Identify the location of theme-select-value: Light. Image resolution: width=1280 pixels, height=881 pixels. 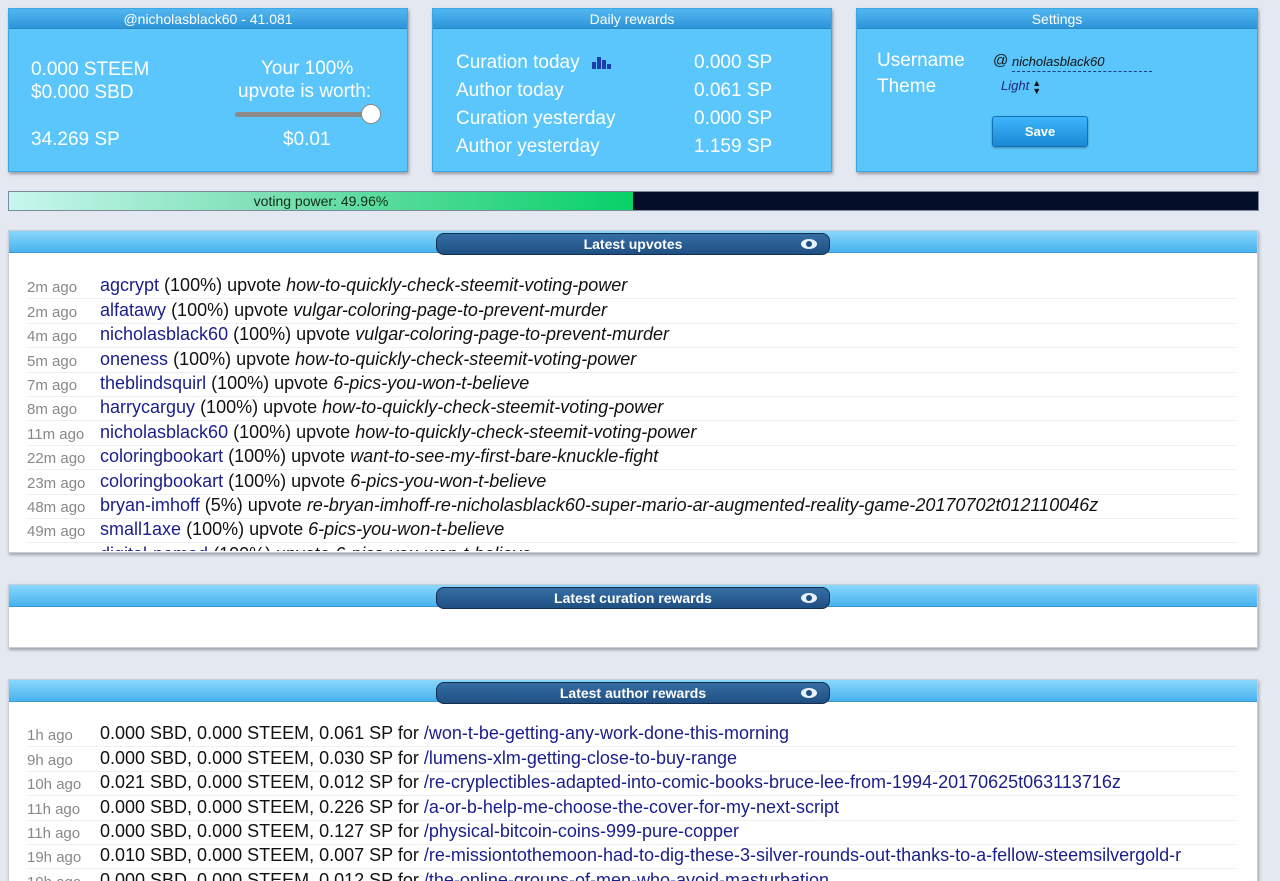
(1015, 85).